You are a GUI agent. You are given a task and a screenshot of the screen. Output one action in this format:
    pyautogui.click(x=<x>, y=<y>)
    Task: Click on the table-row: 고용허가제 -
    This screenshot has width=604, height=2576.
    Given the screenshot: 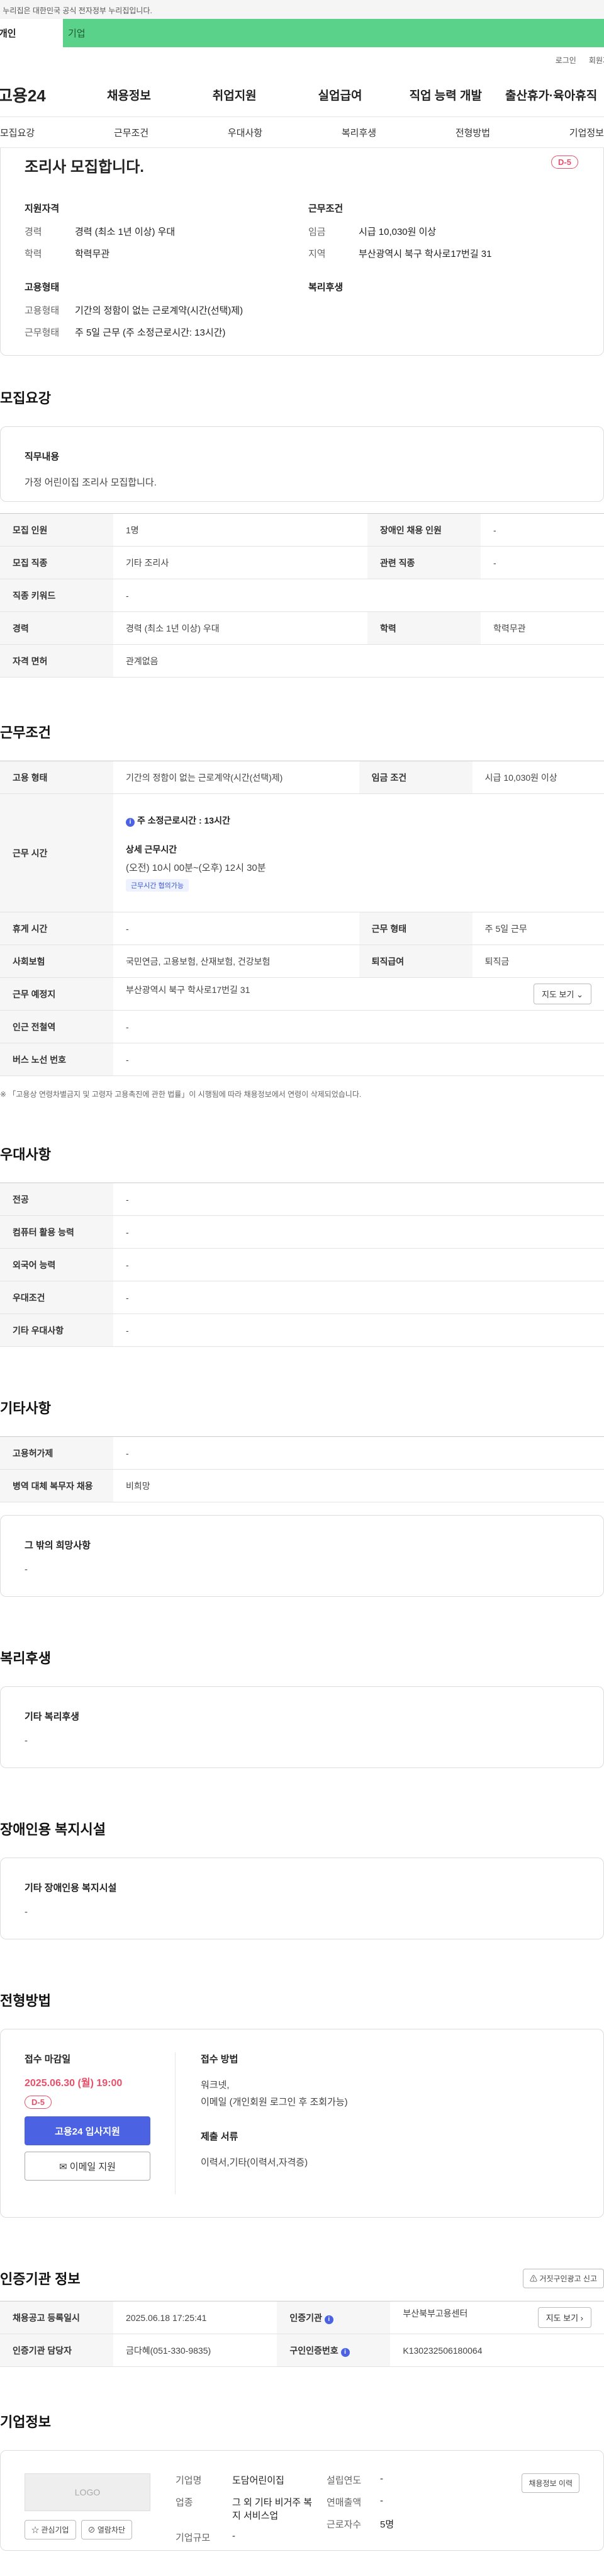 What is the action you would take?
    pyautogui.click(x=302, y=1453)
    